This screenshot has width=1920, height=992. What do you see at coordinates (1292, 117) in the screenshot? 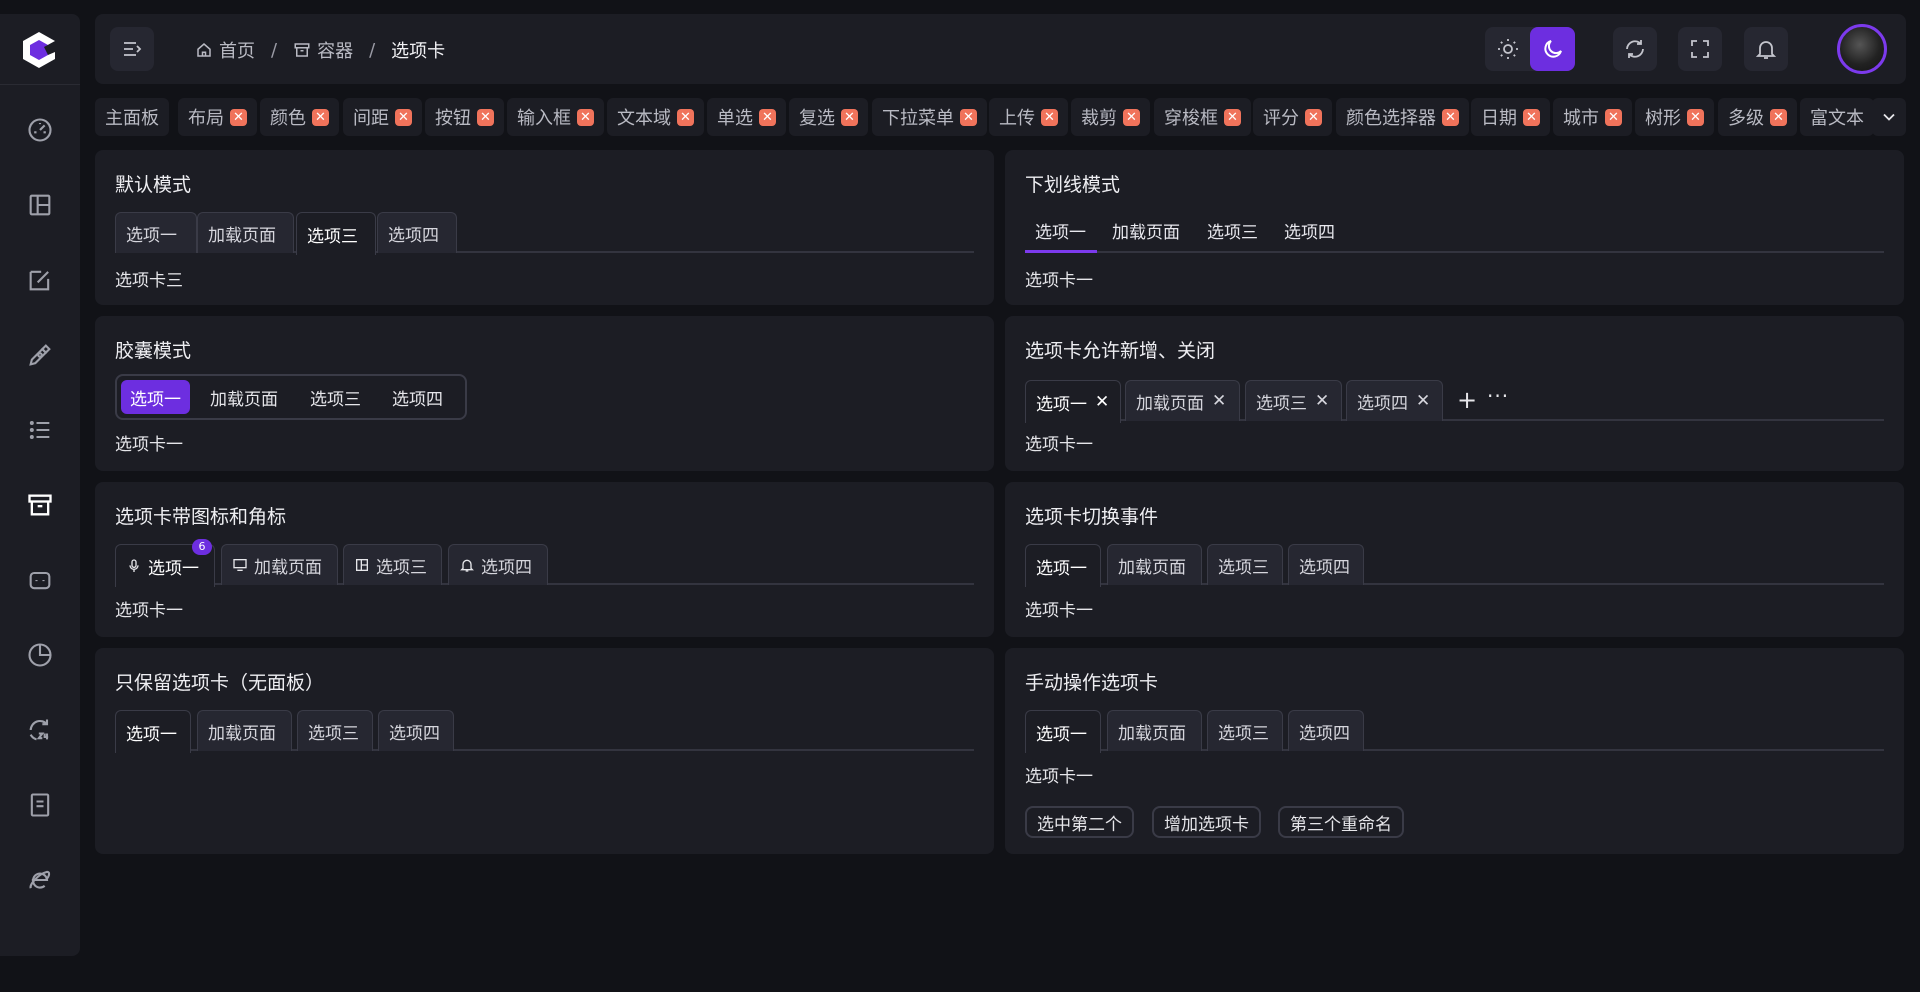
I see `tag-item: 评分 ✕` at bounding box center [1292, 117].